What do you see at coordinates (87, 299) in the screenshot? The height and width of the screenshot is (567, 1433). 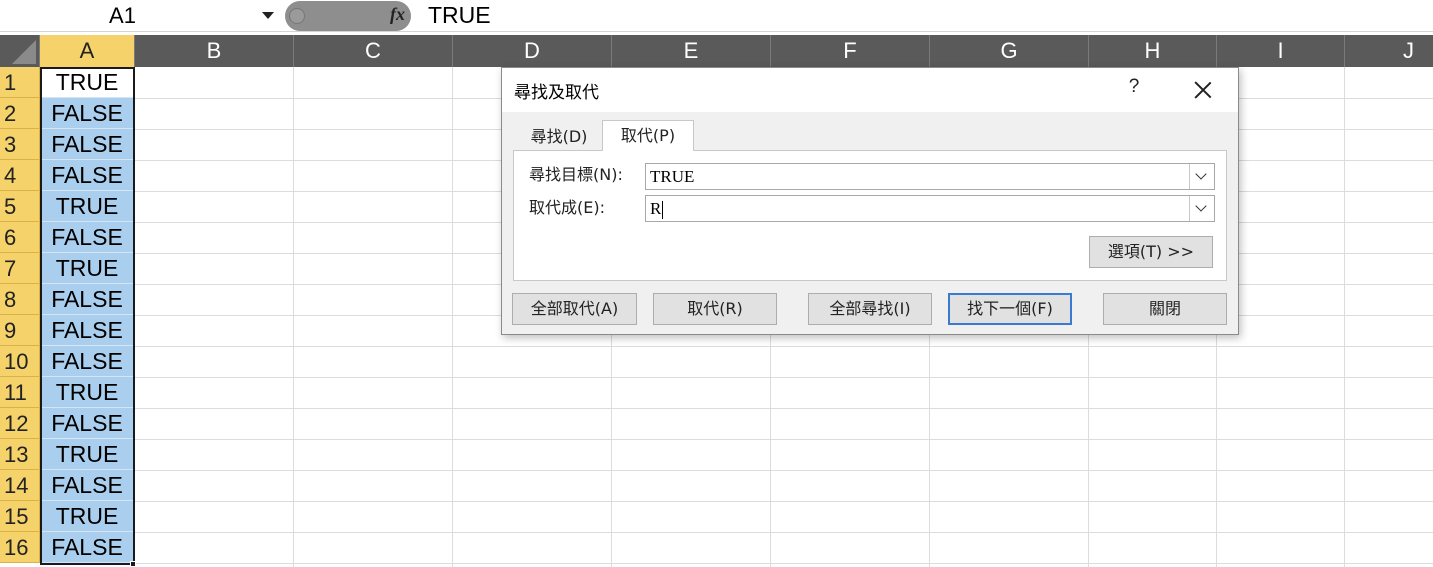 I see `cell-a8: FALSE` at bounding box center [87, 299].